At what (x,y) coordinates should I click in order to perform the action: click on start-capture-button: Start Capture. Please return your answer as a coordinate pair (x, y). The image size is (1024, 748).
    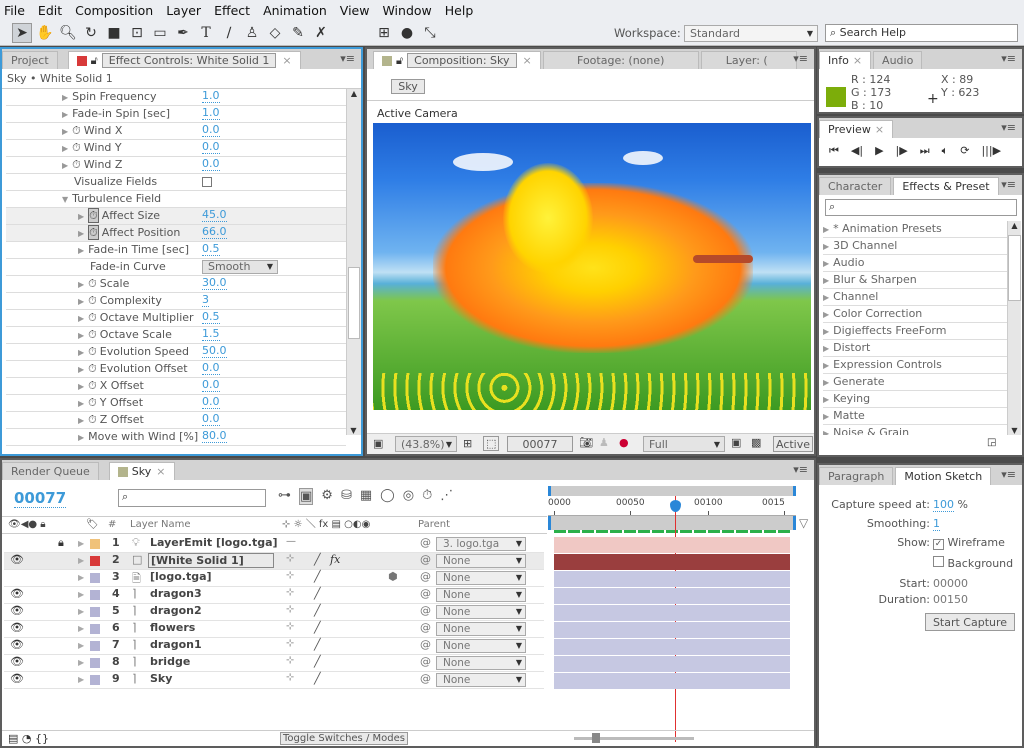
    Looking at the image, I should click on (970, 622).